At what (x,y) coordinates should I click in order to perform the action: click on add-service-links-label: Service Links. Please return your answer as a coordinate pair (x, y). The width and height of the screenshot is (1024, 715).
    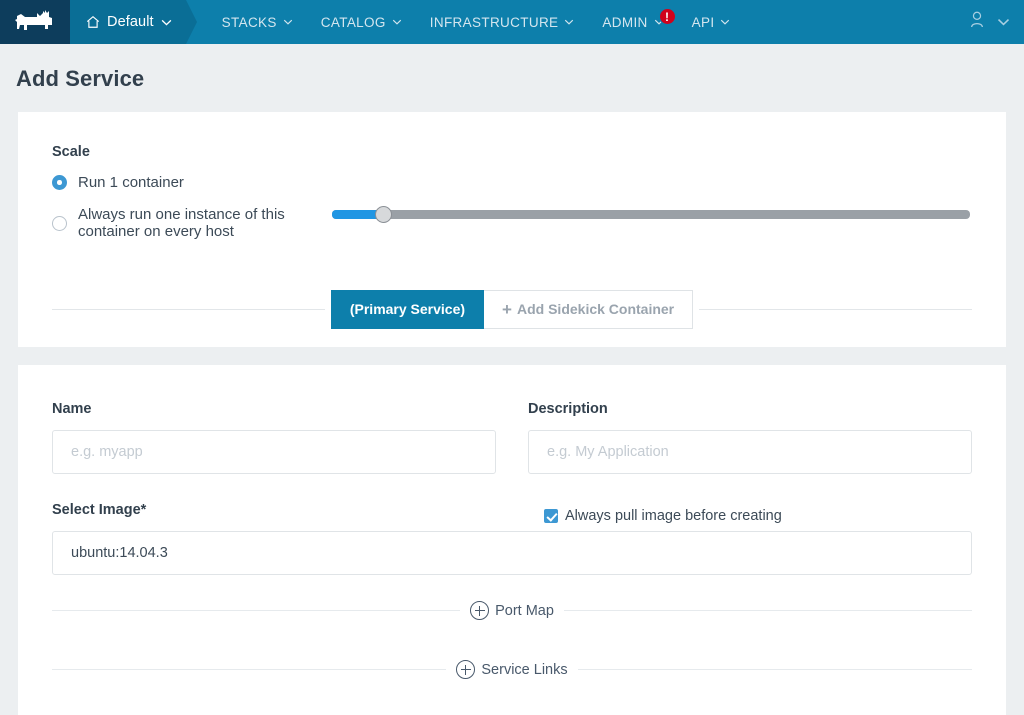
    Looking at the image, I should click on (524, 669).